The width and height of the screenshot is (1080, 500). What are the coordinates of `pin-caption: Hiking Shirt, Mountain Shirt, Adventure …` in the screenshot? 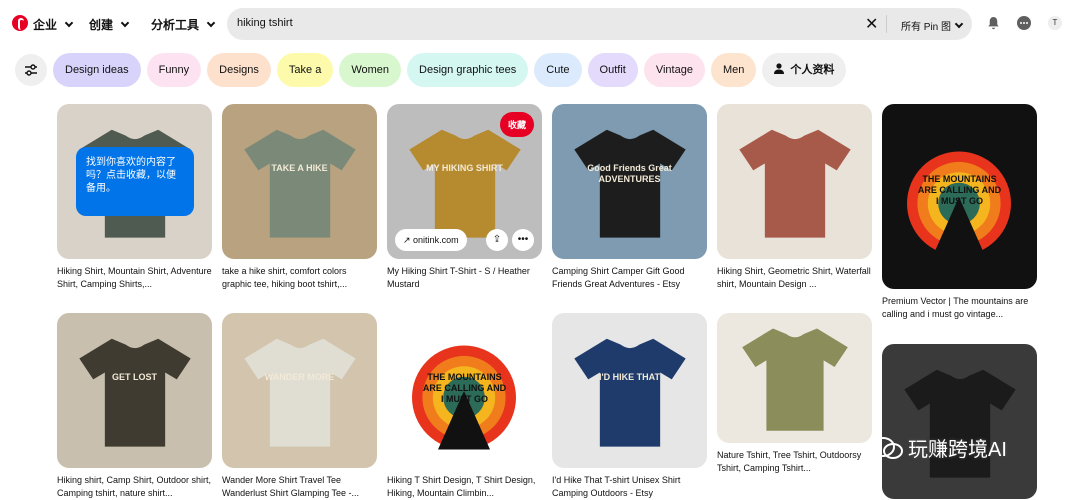 It's located at (134, 278).